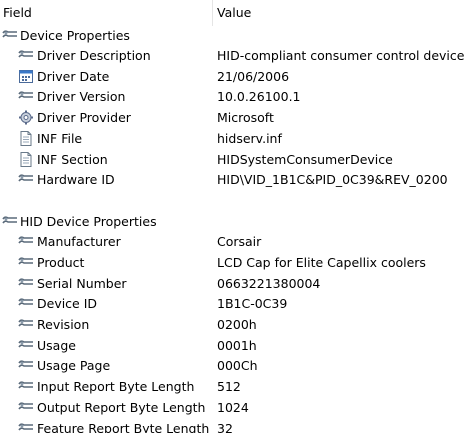  Describe the element at coordinates (63, 324) in the screenshot. I see `property-label: Revision` at that location.